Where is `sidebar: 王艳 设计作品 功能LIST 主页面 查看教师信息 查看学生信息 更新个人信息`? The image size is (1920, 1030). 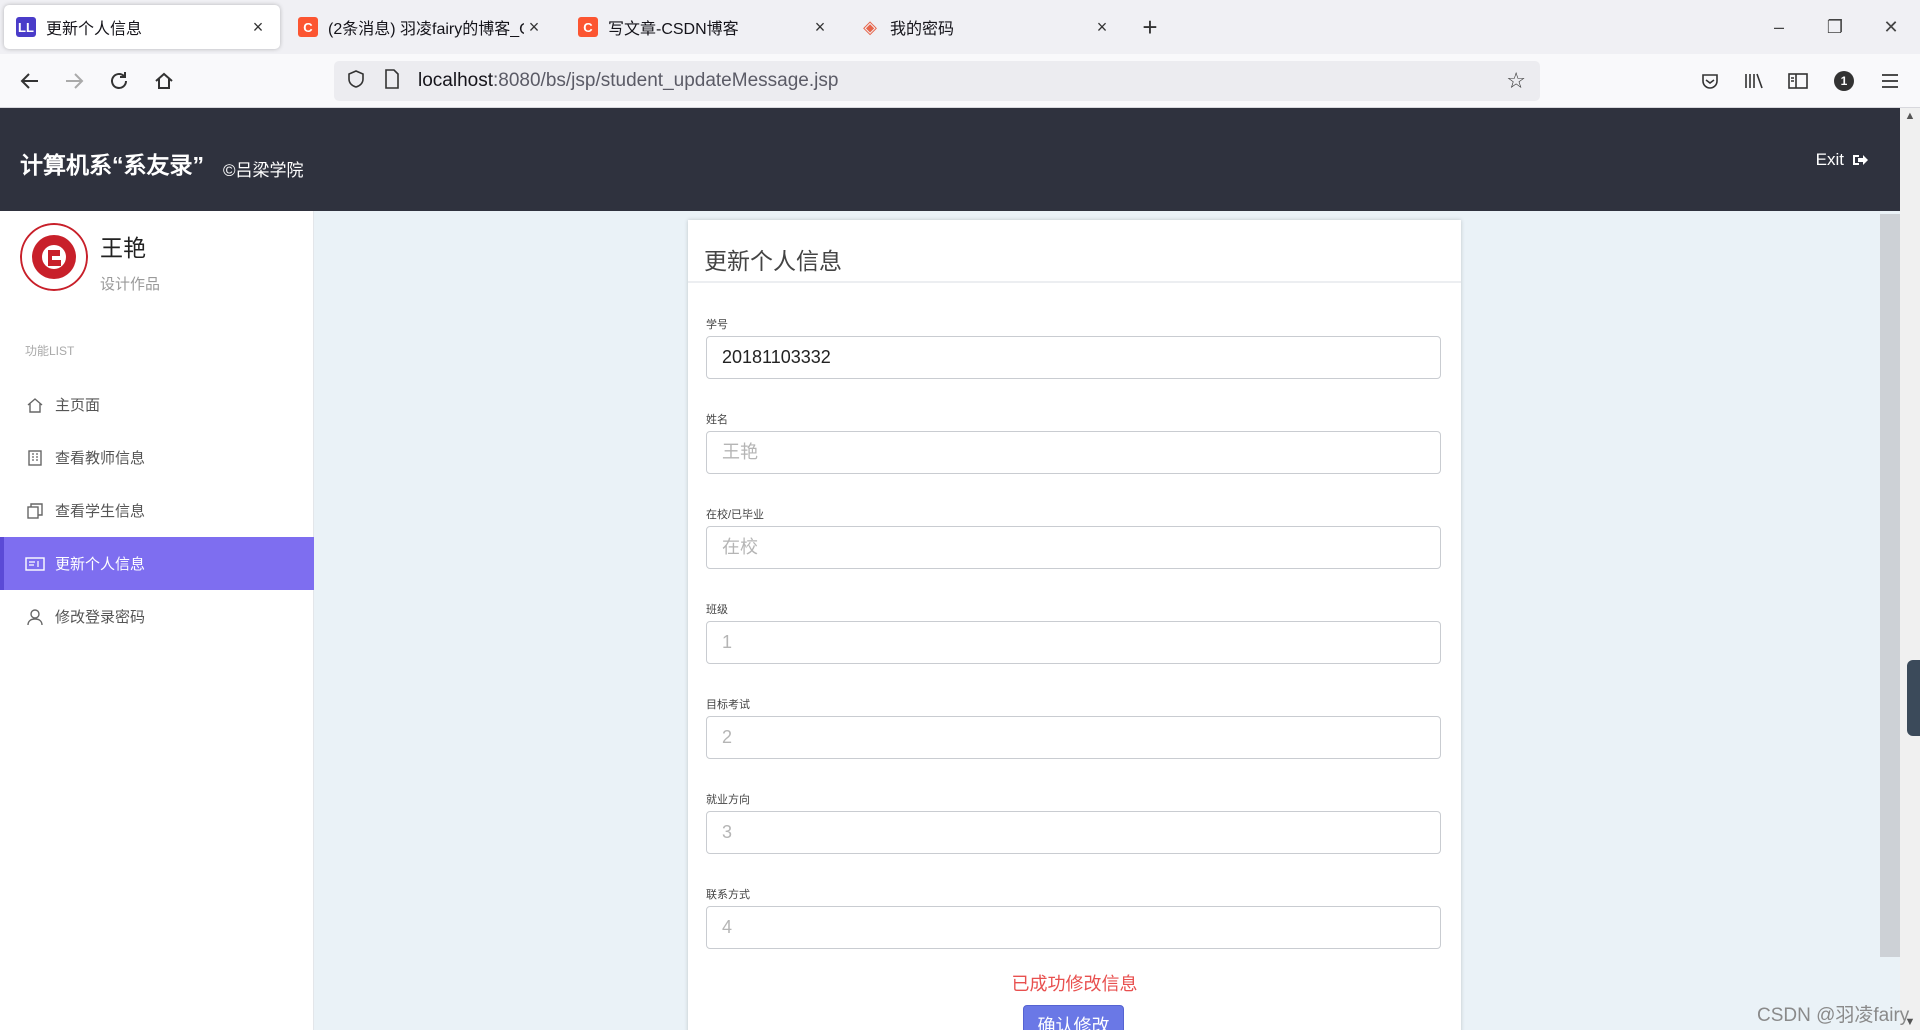 sidebar: 王艳 设计作品 功能LIST 主页面 查看教师信息 查看学生信息 更新个人信息 is located at coordinates (157, 620).